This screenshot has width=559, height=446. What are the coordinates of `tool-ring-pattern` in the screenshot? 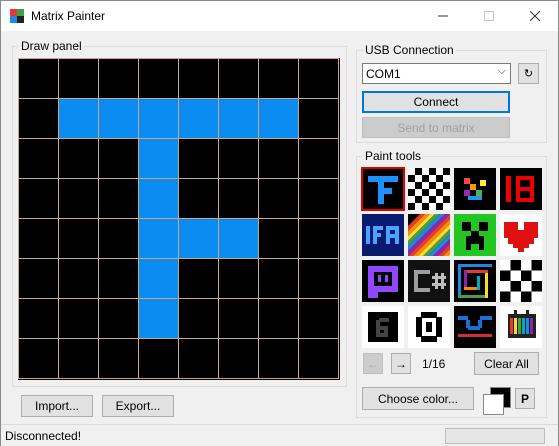 It's located at (429, 327).